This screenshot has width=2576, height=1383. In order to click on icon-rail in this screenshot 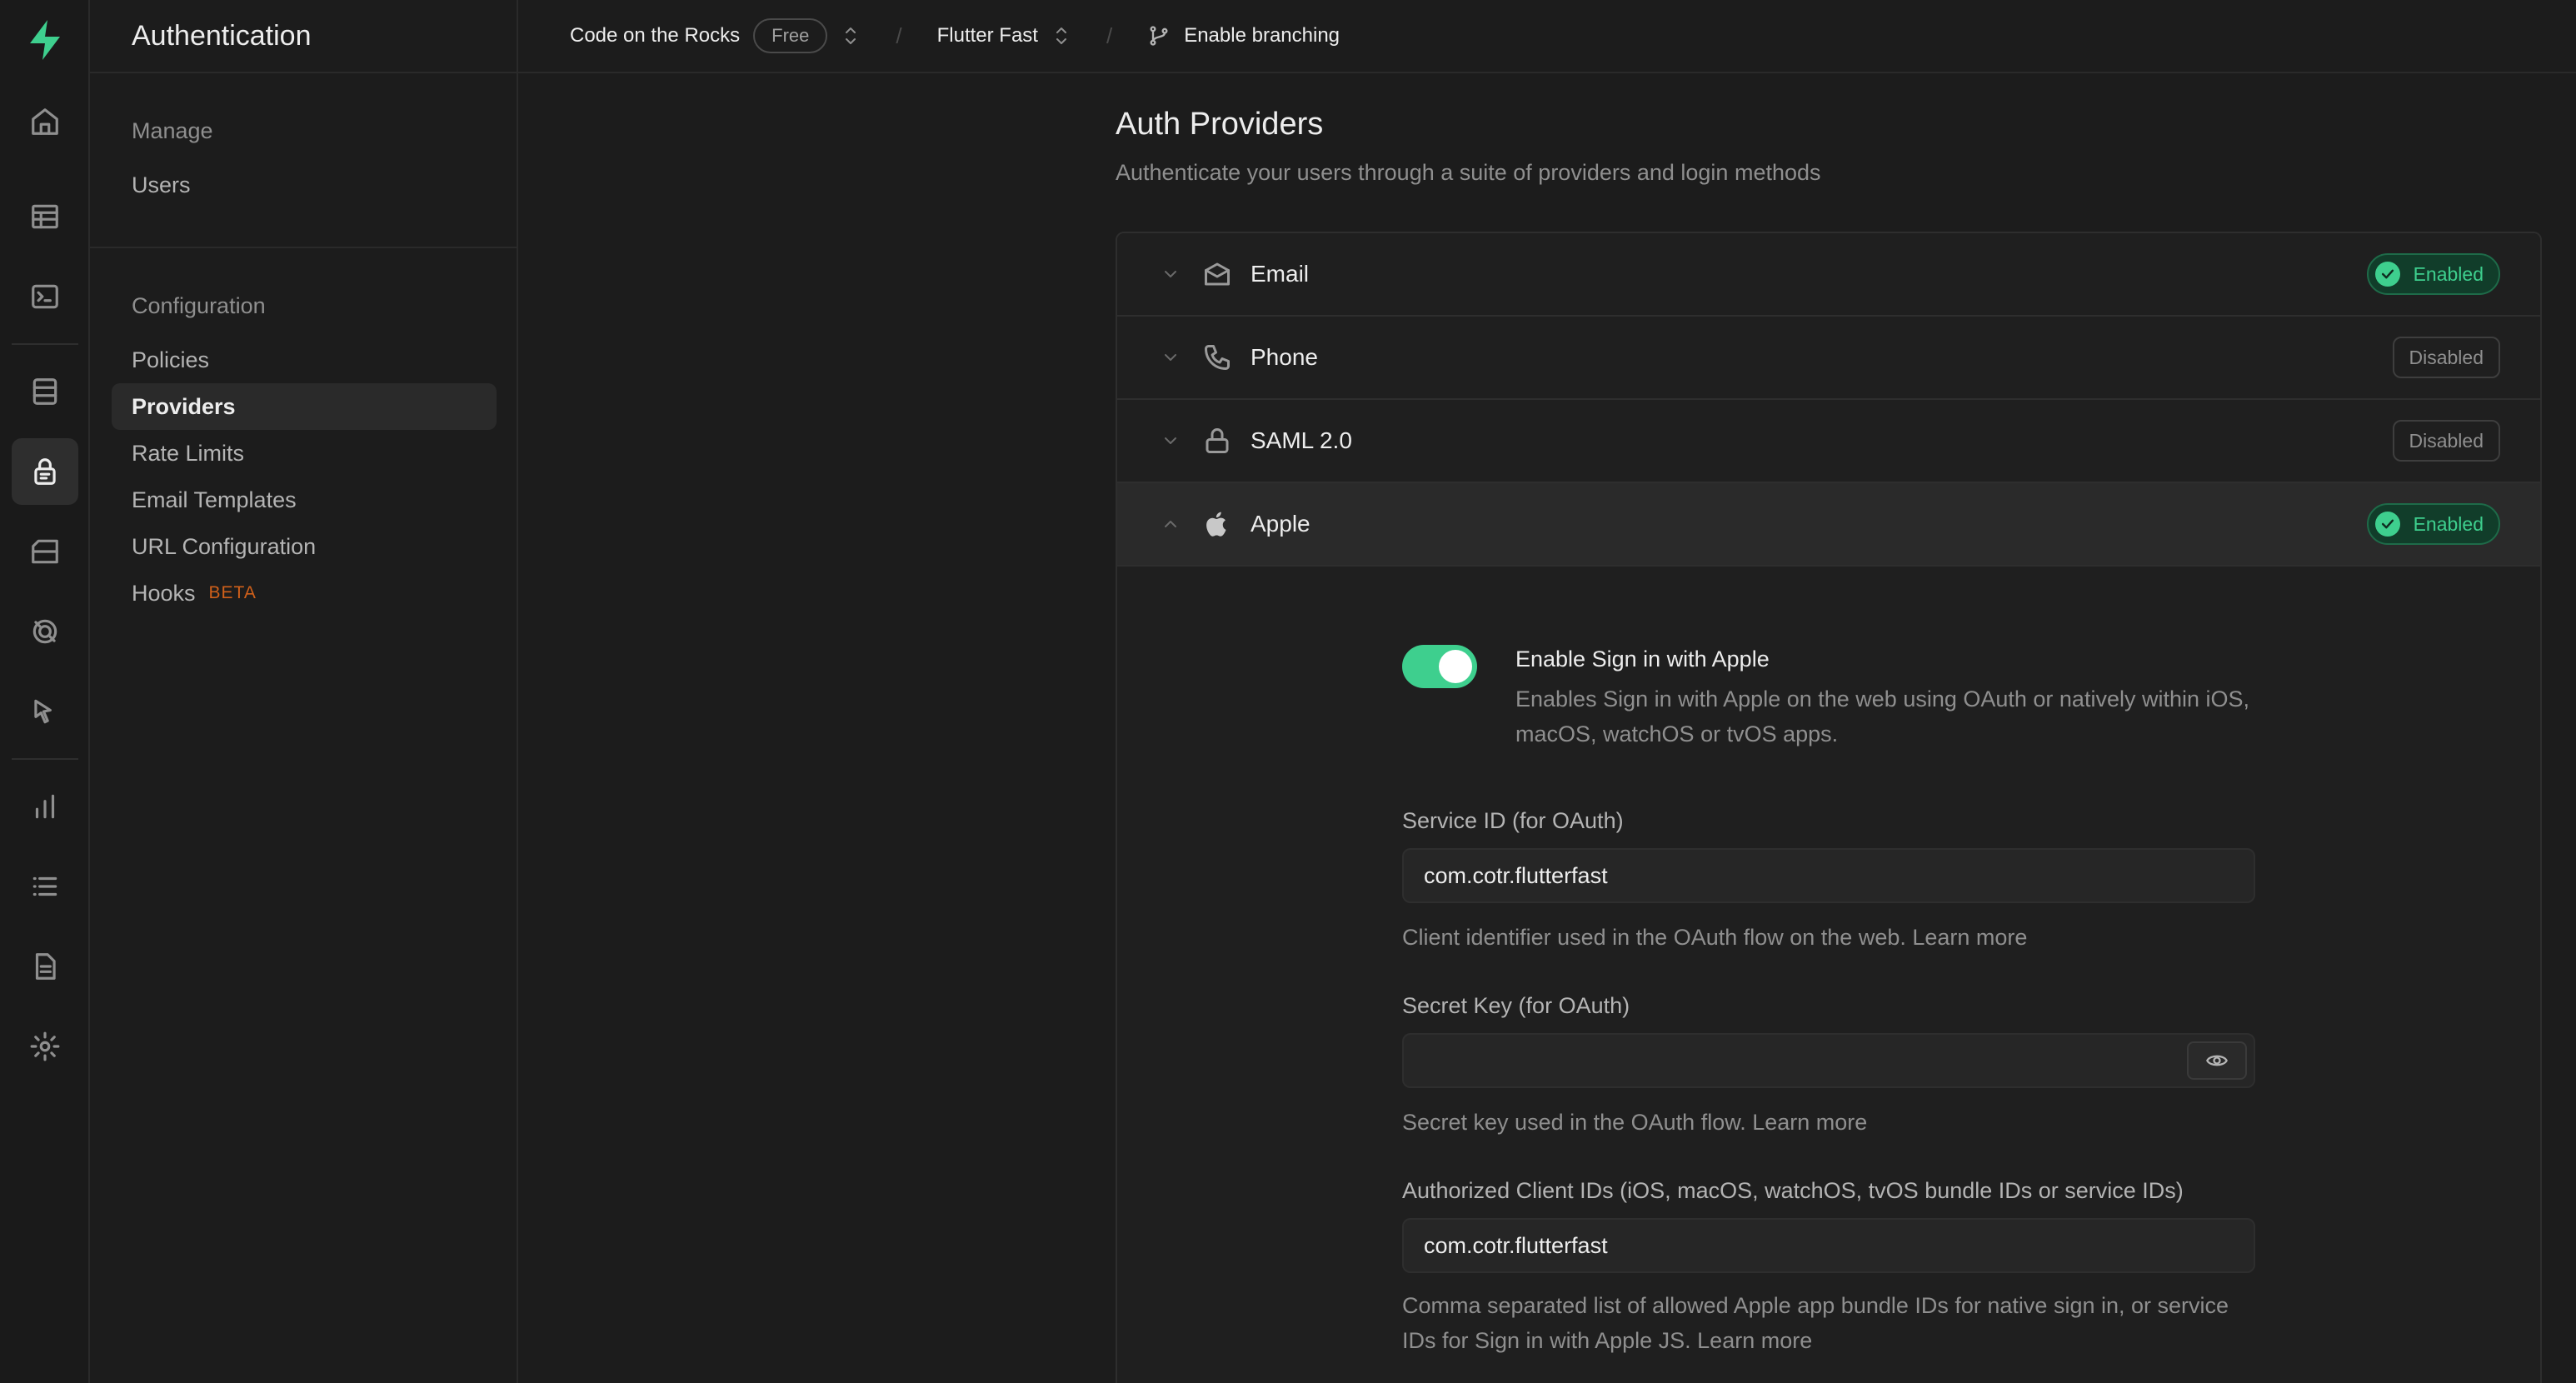, I will do `click(45, 691)`.